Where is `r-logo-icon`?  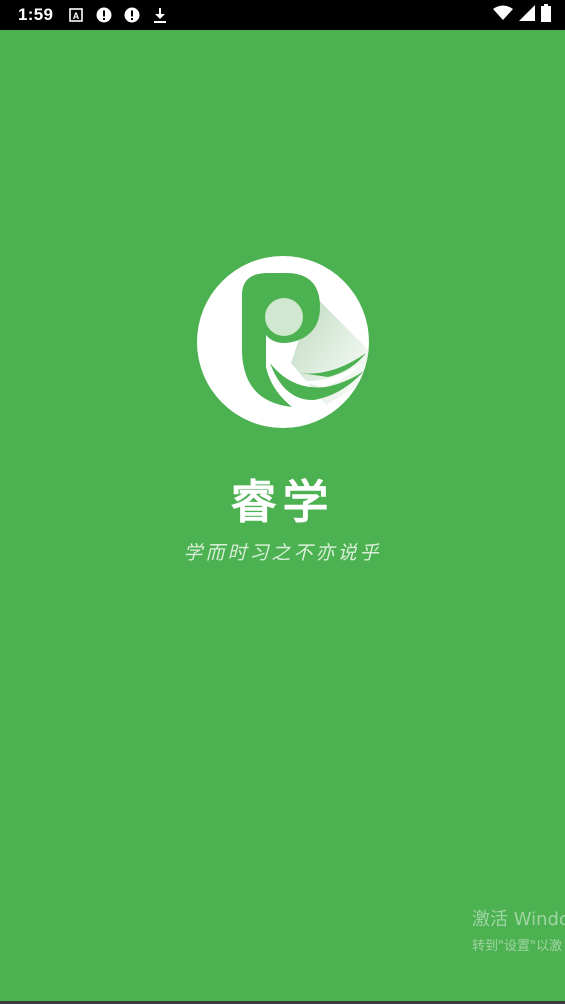 r-logo-icon is located at coordinates (283, 342).